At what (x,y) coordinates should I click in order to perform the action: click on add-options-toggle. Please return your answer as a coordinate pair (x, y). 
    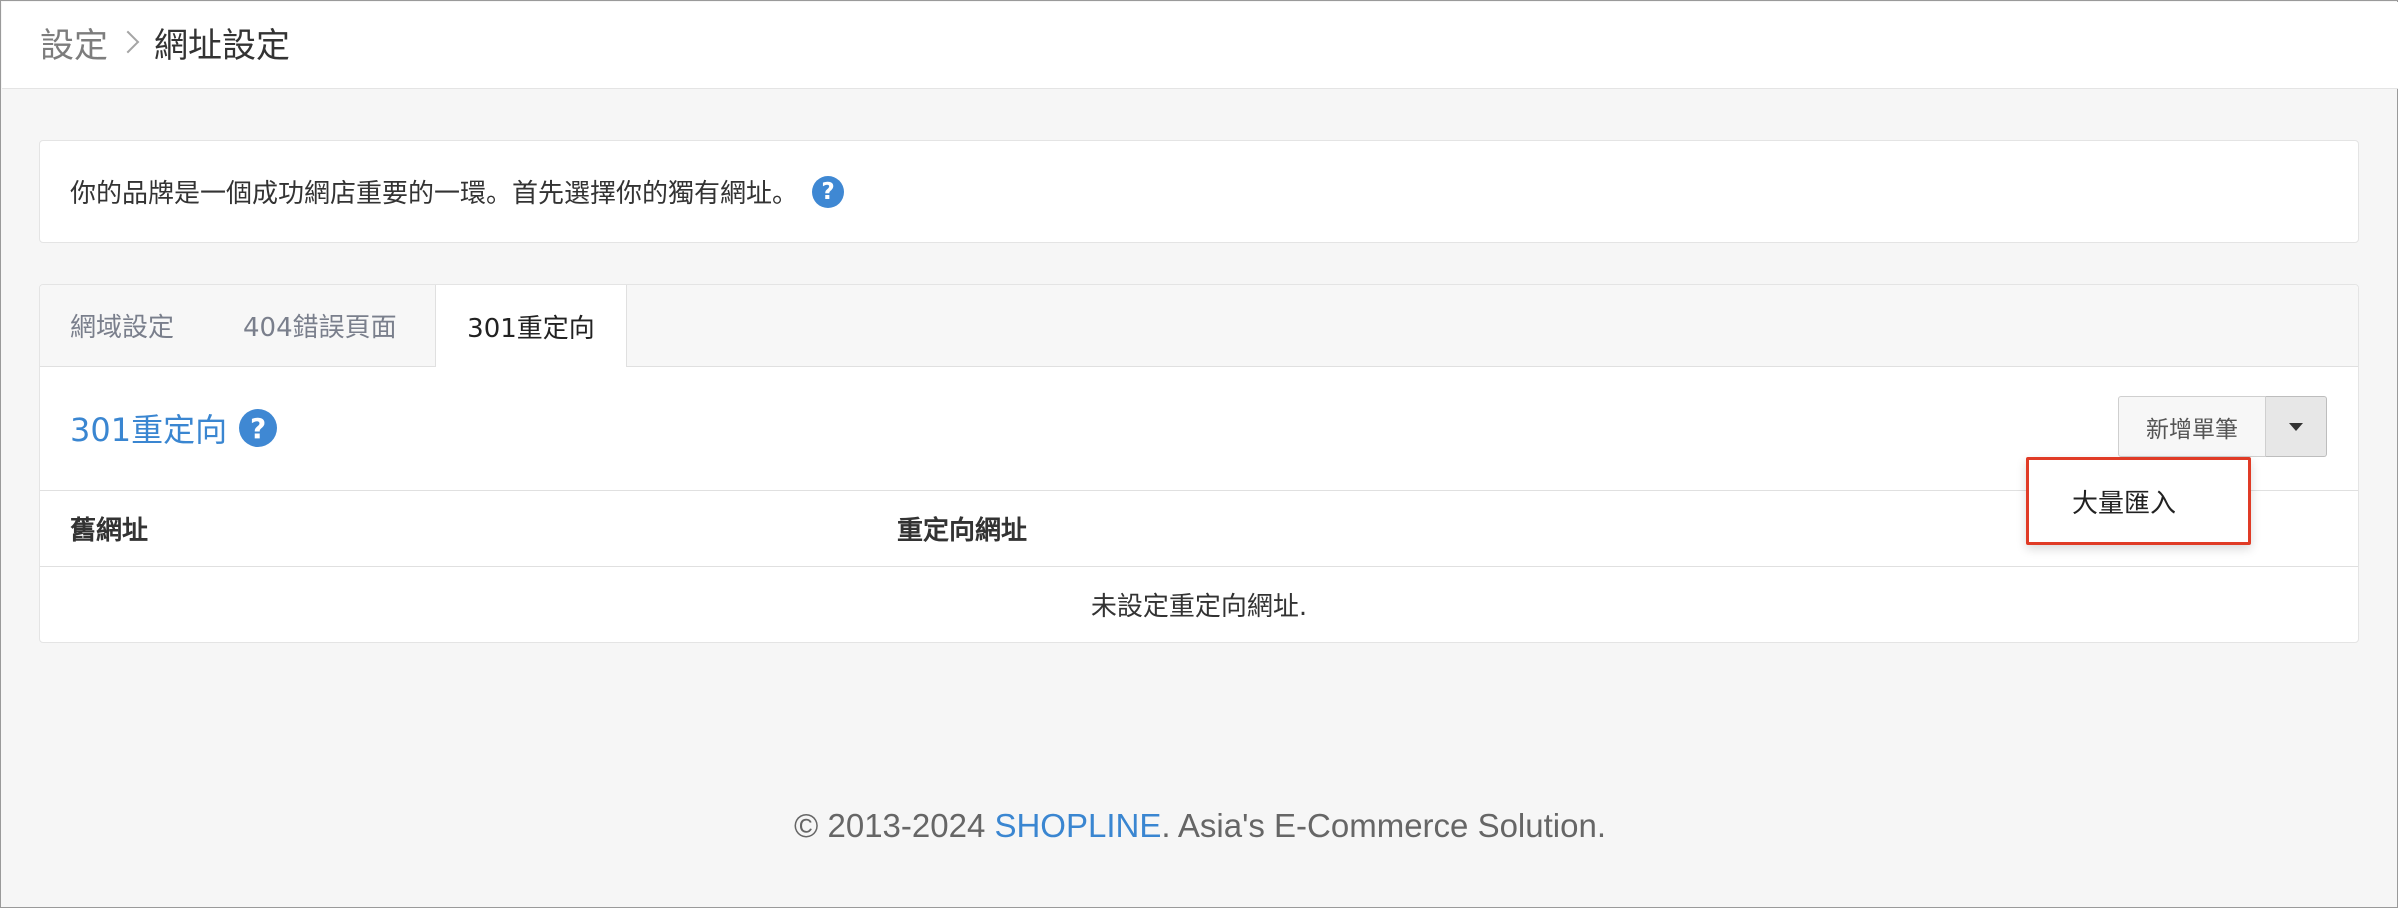
    Looking at the image, I should click on (2296, 426).